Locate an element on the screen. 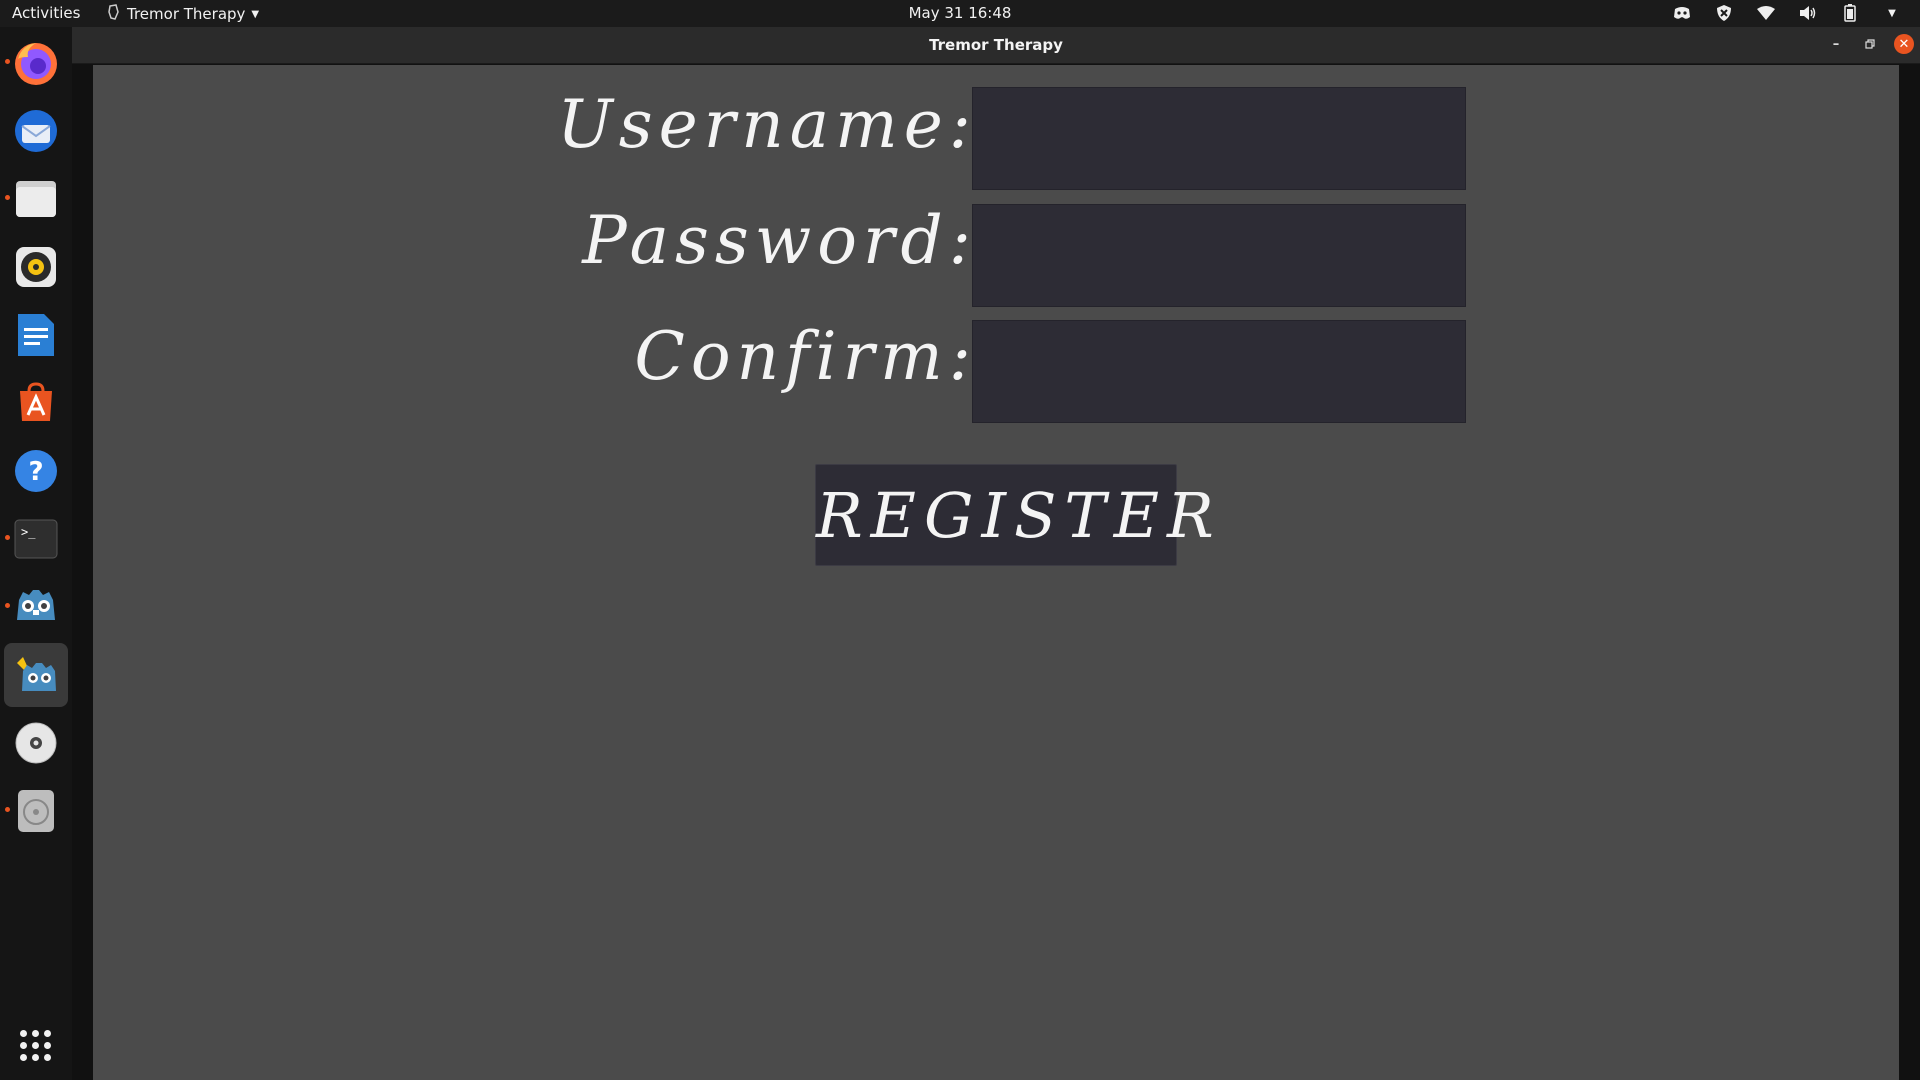 Image resolution: width=1920 pixels, height=1080 pixels. app-menu-label: Tremor Therapy is located at coordinates (186, 14).